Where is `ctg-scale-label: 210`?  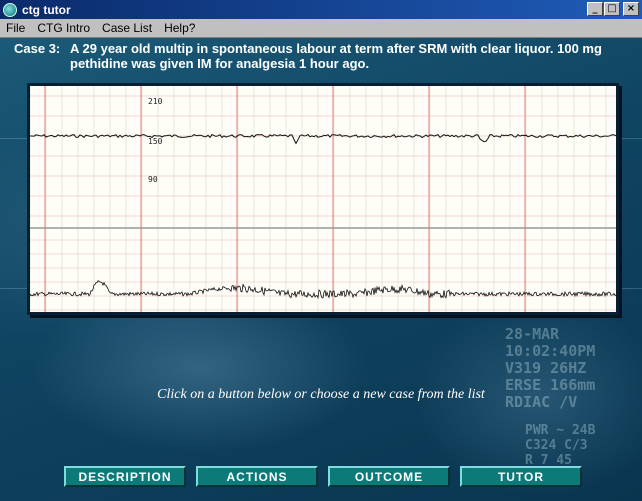 ctg-scale-label: 210 is located at coordinates (155, 101).